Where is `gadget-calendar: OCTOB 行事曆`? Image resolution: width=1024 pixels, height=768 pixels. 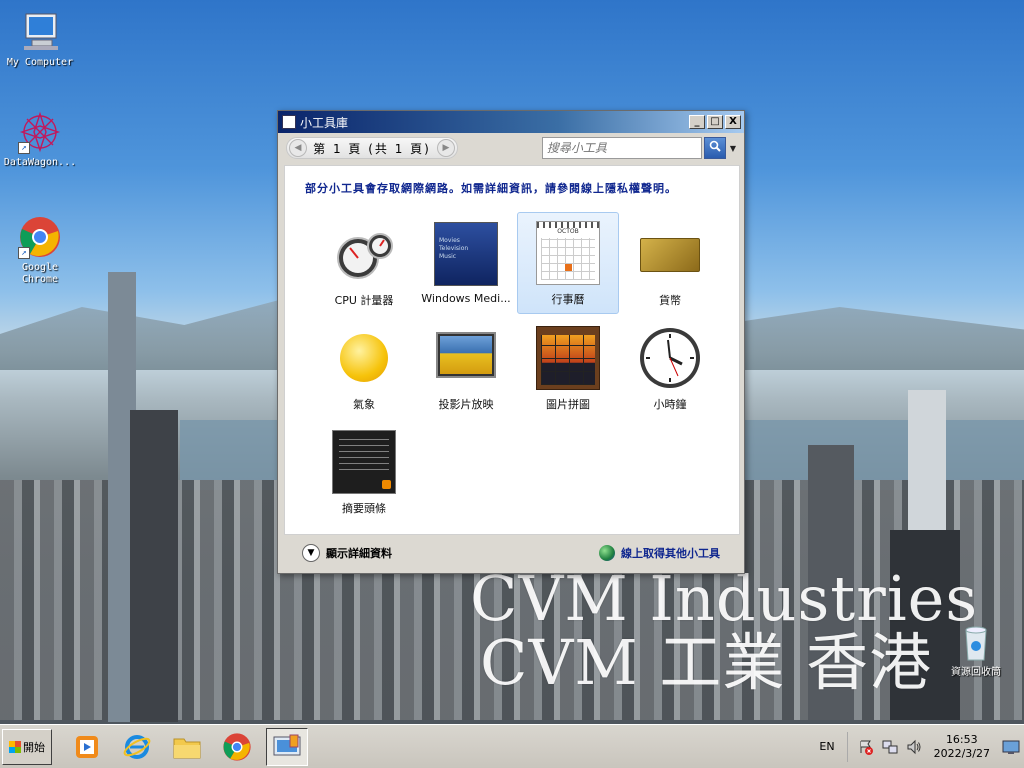
gadget-calendar: OCTOB 行事曆 is located at coordinates (568, 263).